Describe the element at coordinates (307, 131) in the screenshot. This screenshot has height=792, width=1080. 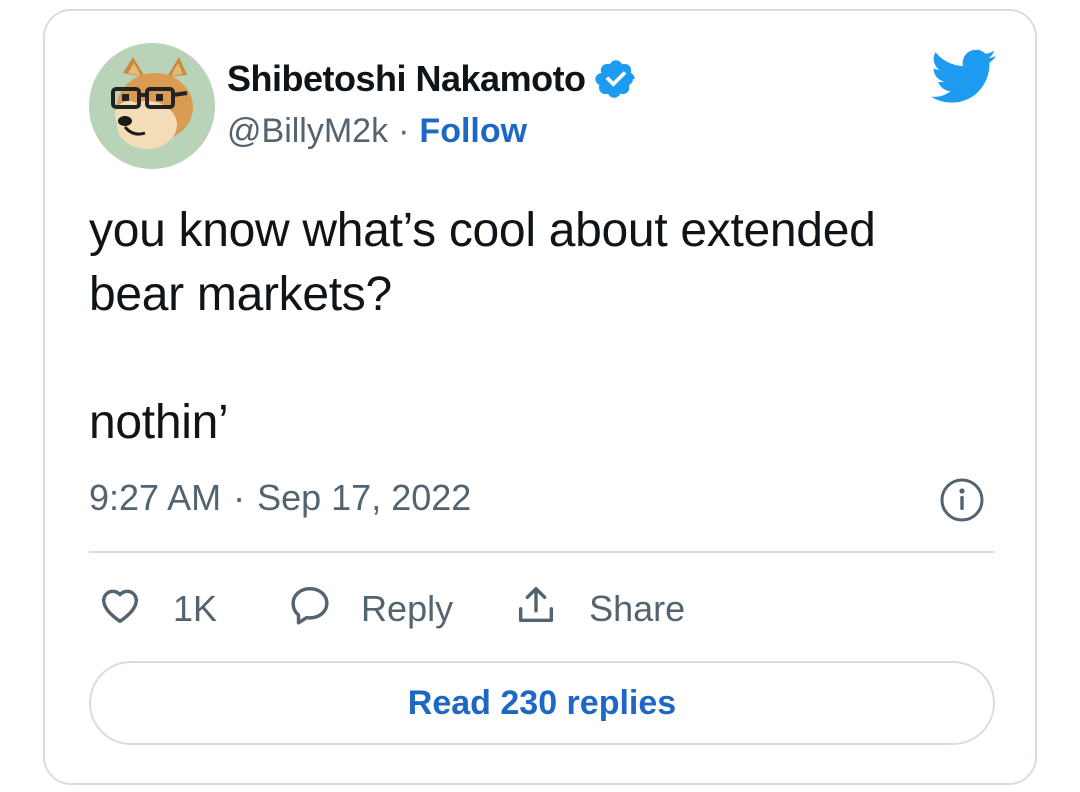
I see `author-handle: @BillyM2k` at that location.